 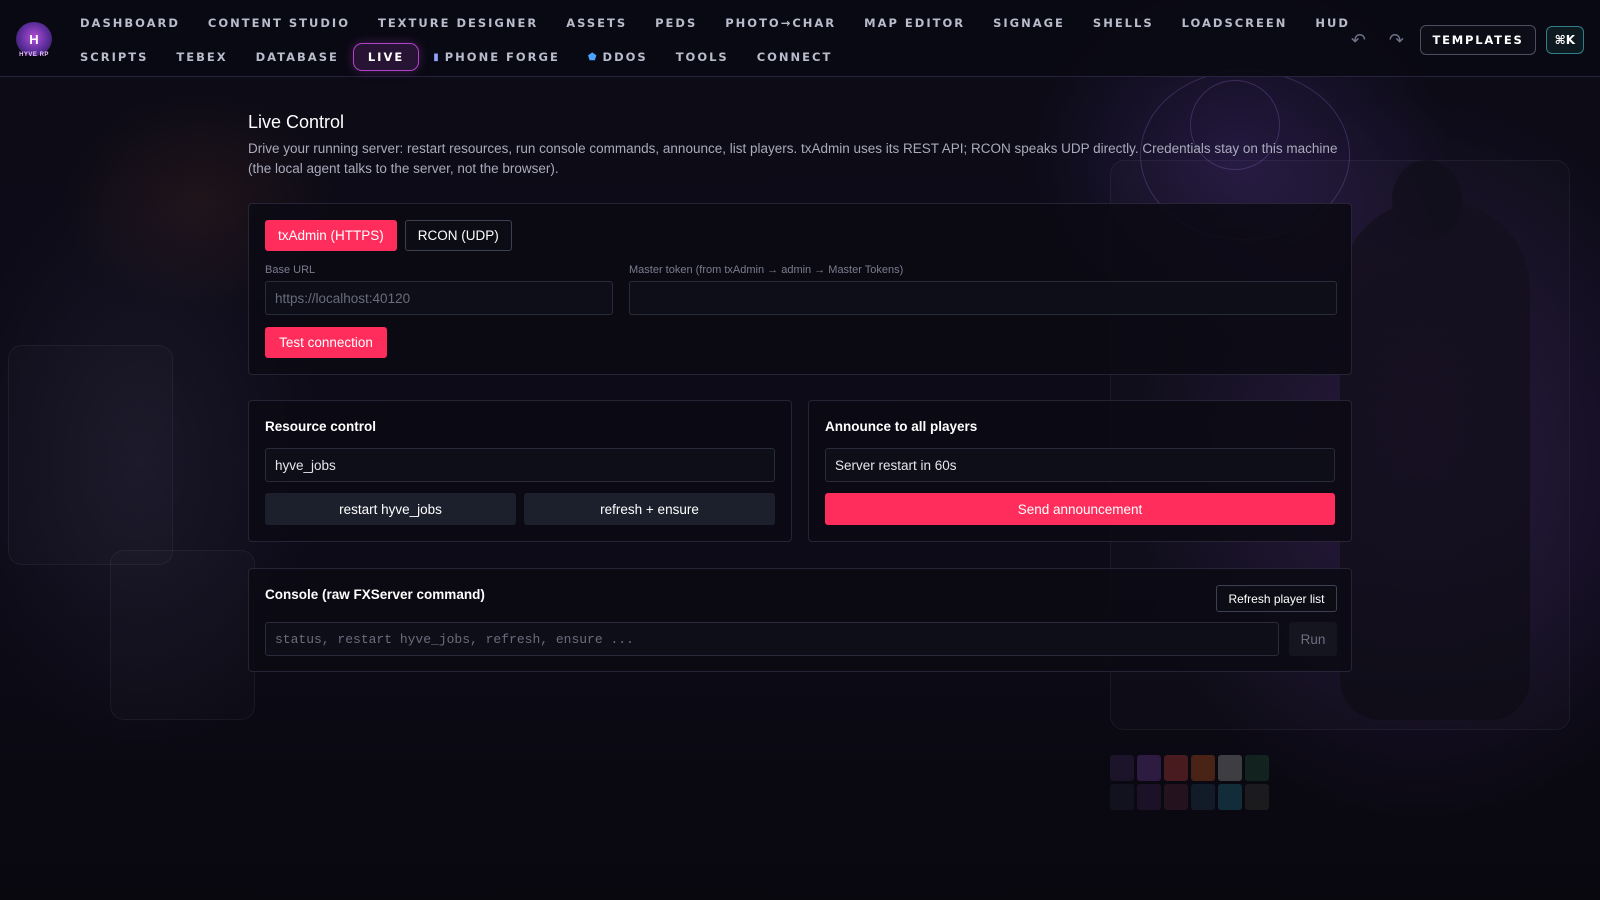 I want to click on refresh-ensure-button: refresh + ensure, so click(x=649, y=509).